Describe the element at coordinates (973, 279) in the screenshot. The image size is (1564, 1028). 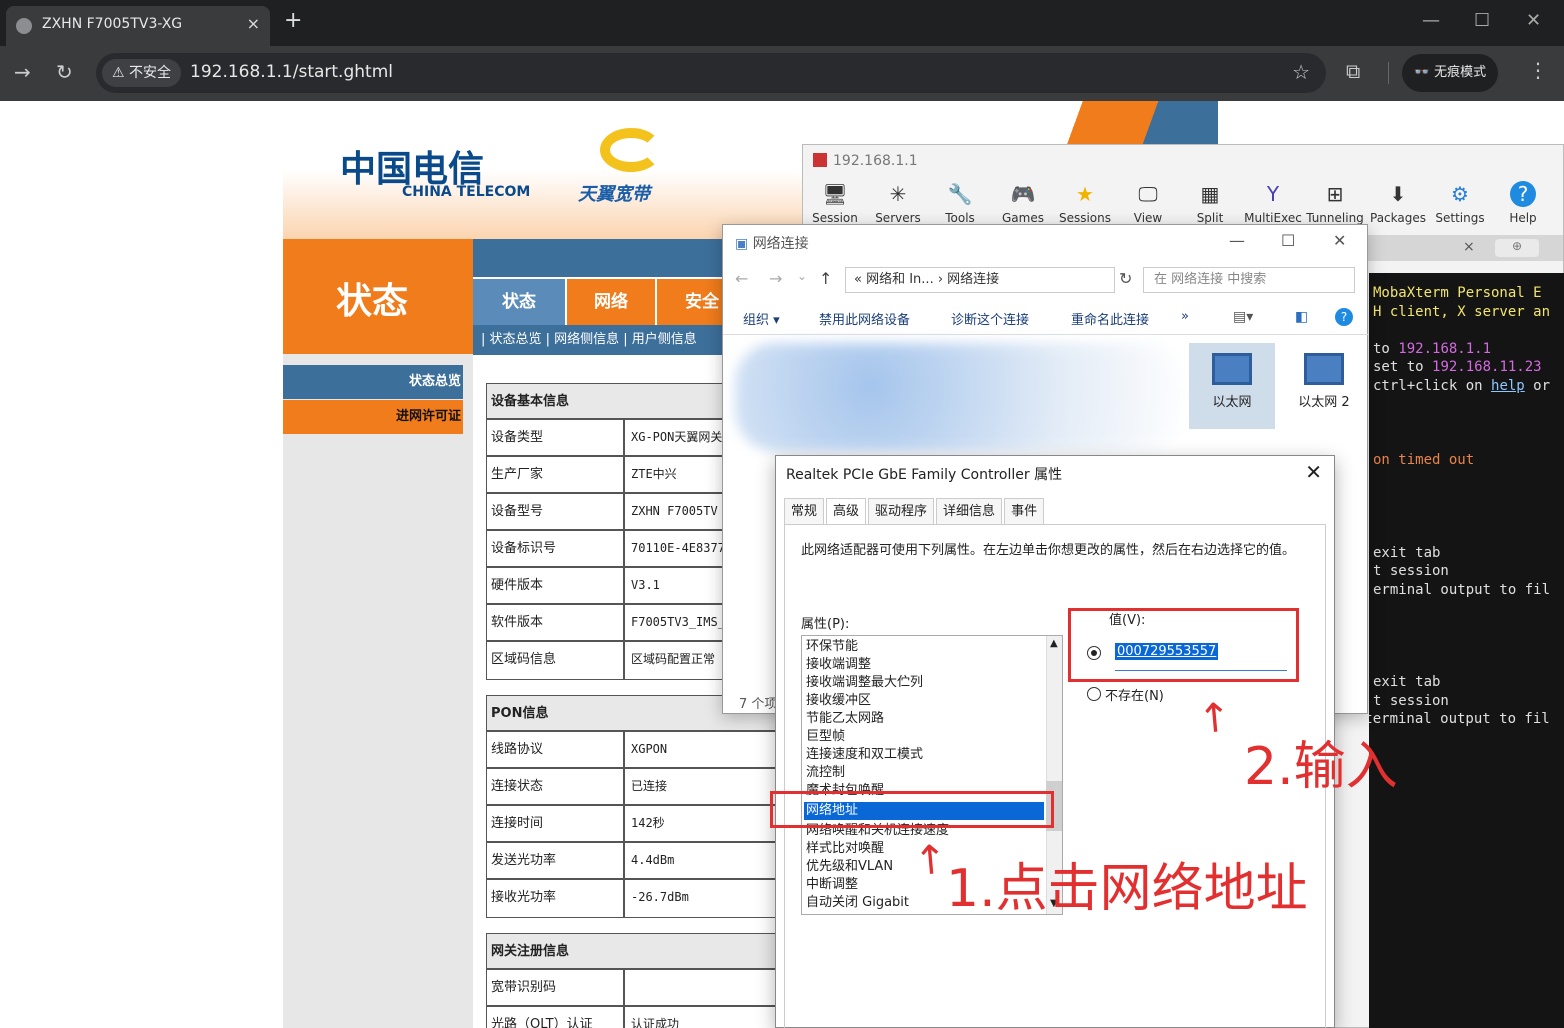
I see `path-segment: 网络连接` at that location.